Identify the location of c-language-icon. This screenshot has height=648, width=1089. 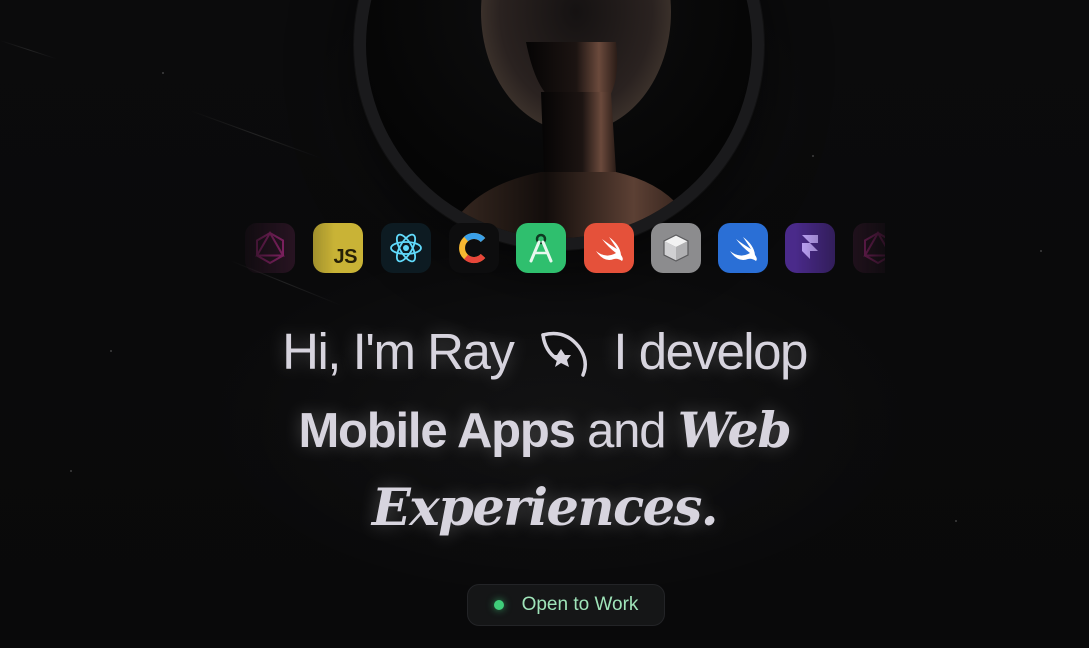
(474, 248).